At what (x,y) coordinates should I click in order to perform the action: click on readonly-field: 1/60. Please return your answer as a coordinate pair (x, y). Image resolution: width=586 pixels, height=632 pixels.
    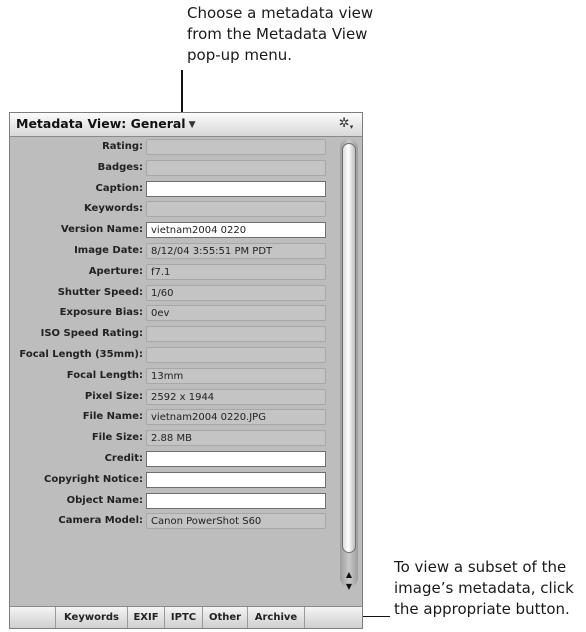
    Looking at the image, I should click on (236, 292).